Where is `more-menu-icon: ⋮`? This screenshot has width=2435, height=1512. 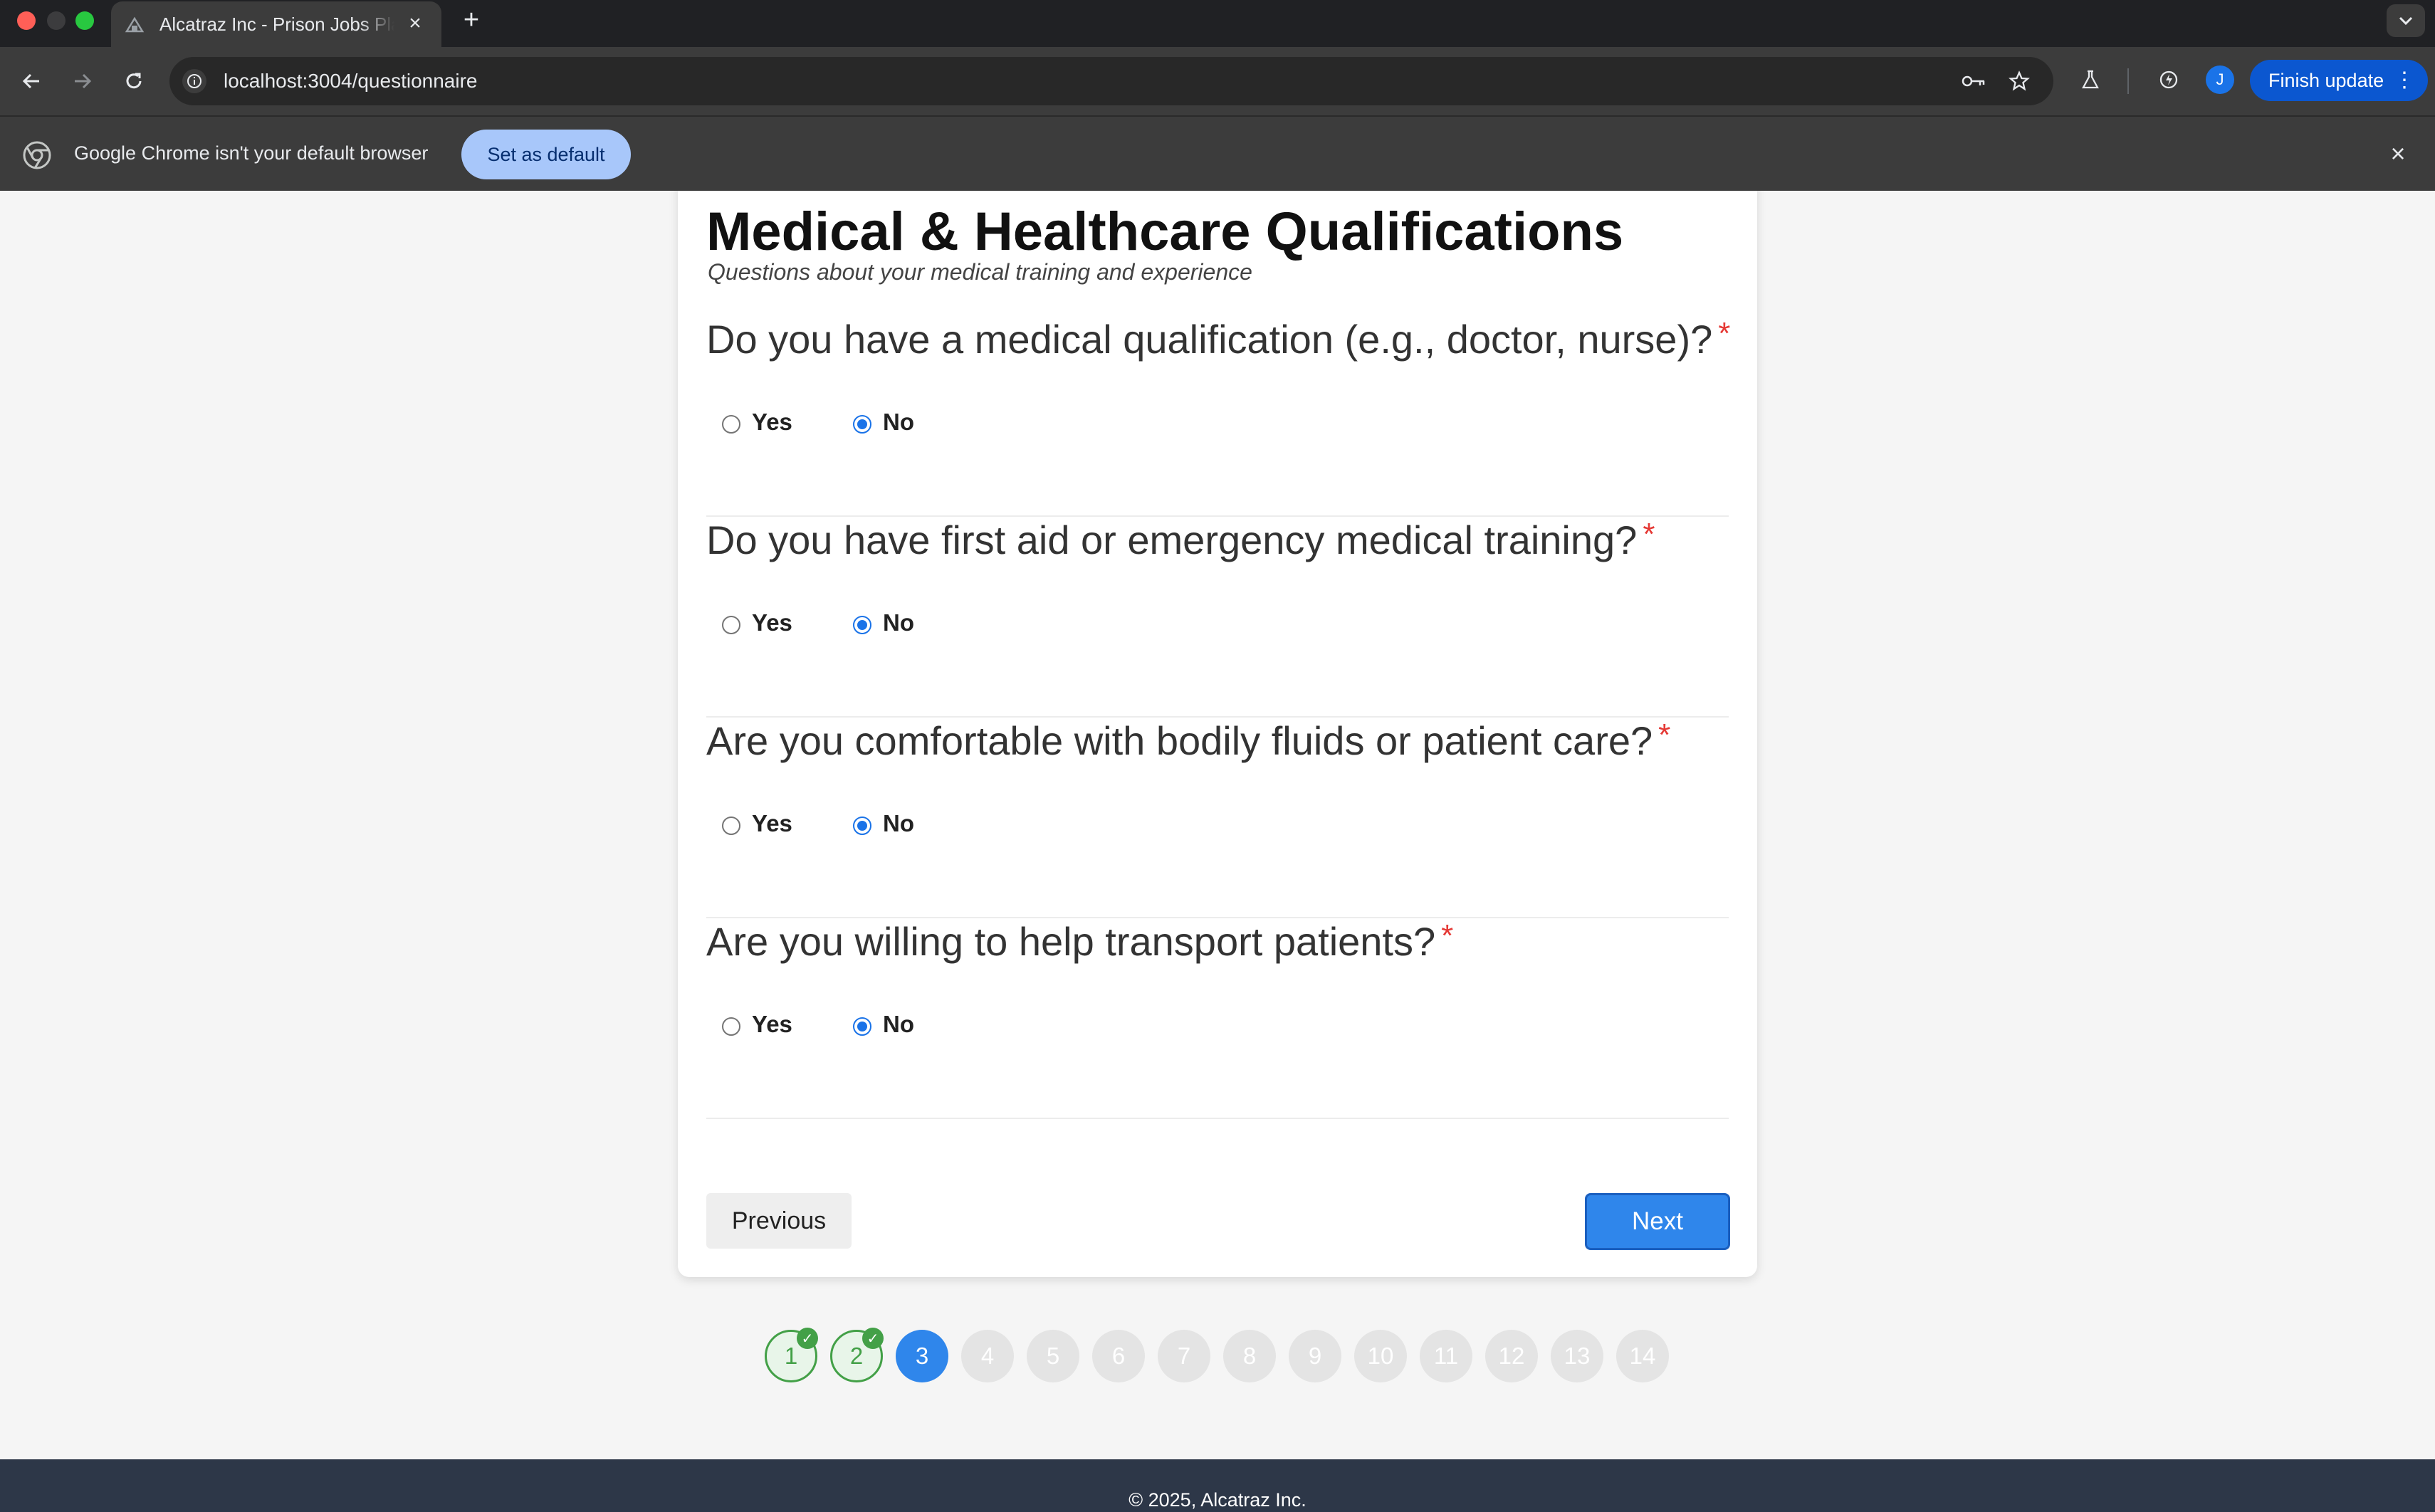 more-menu-icon: ⋮ is located at coordinates (2404, 80).